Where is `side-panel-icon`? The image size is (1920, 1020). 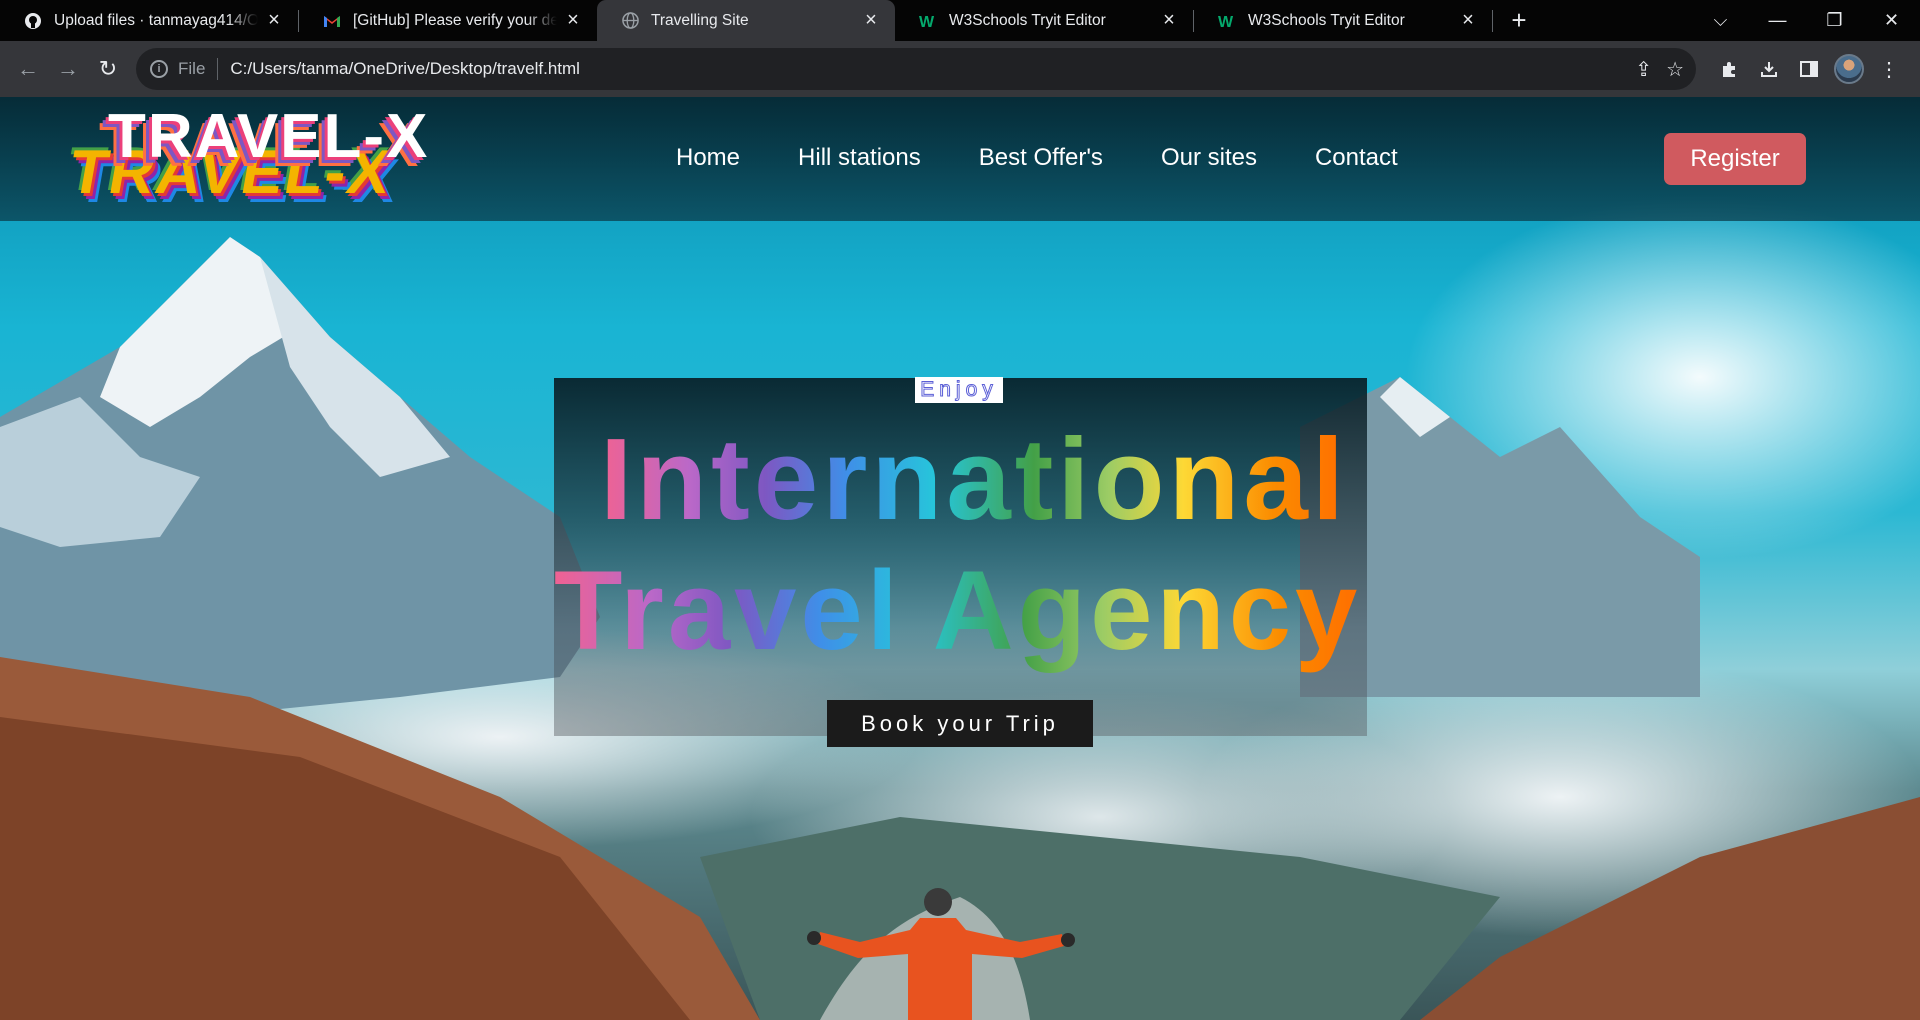 side-panel-icon is located at coordinates (1809, 69).